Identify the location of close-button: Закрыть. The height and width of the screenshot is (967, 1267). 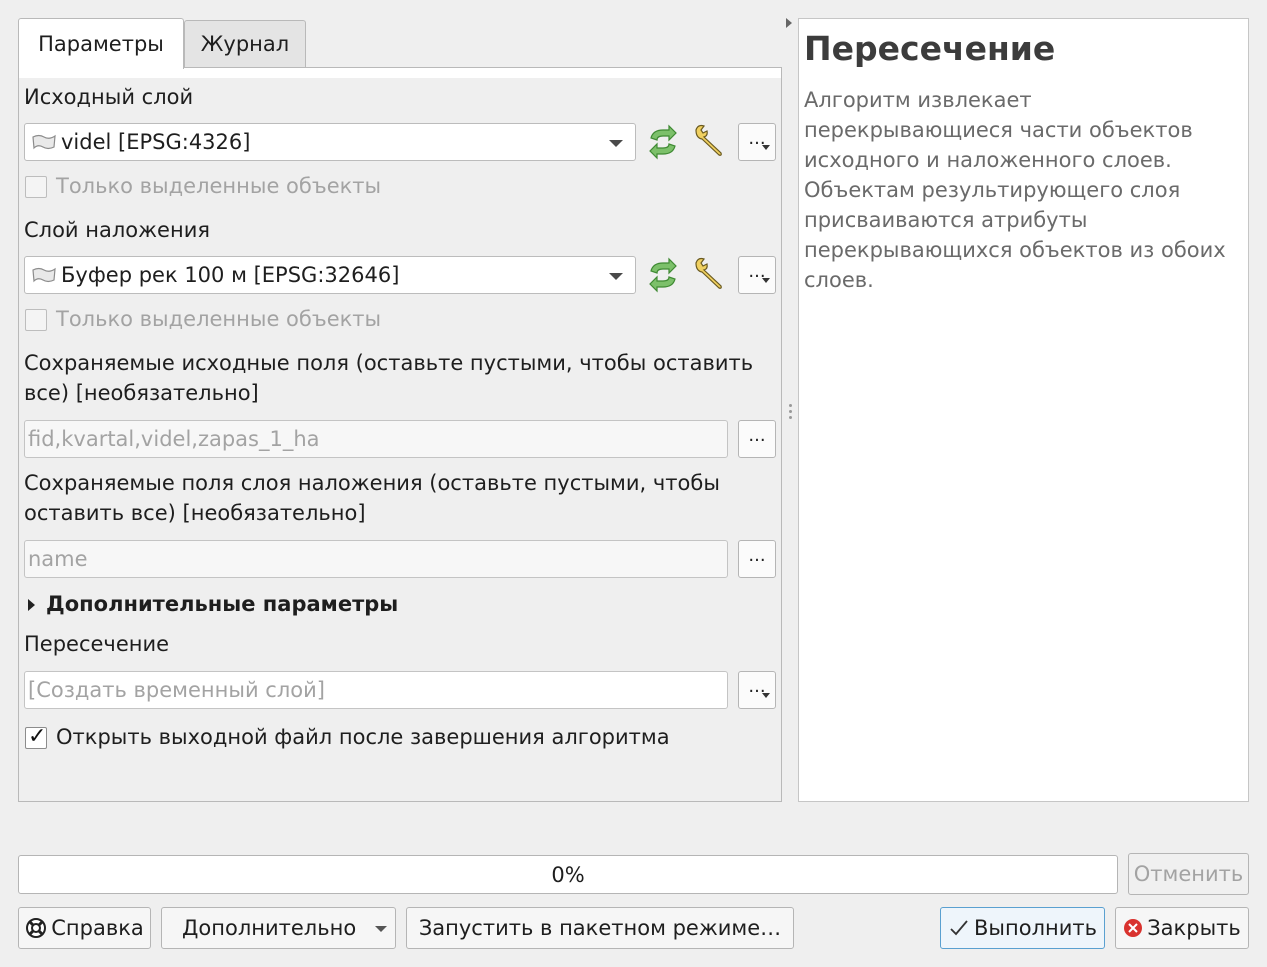
(1182, 928).